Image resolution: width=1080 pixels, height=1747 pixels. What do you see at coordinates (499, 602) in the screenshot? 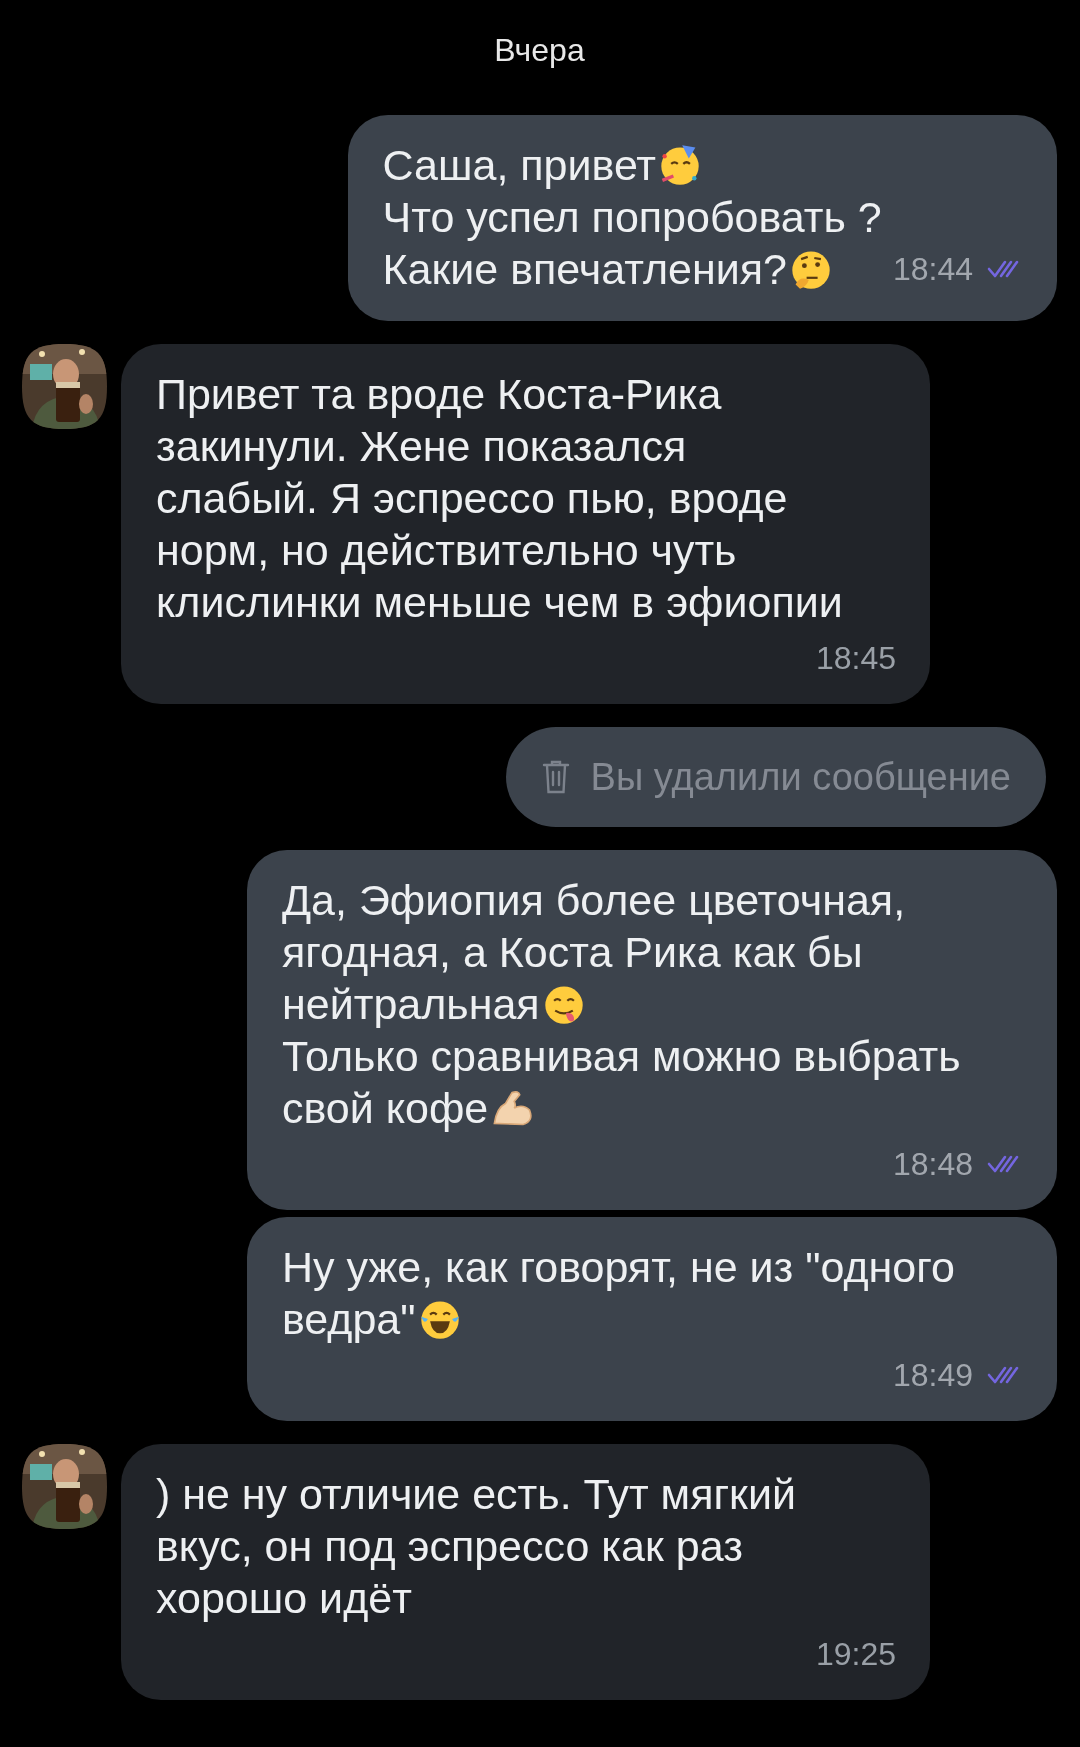
I see `message-text: клислинки меньше чем в эфиопии` at bounding box center [499, 602].